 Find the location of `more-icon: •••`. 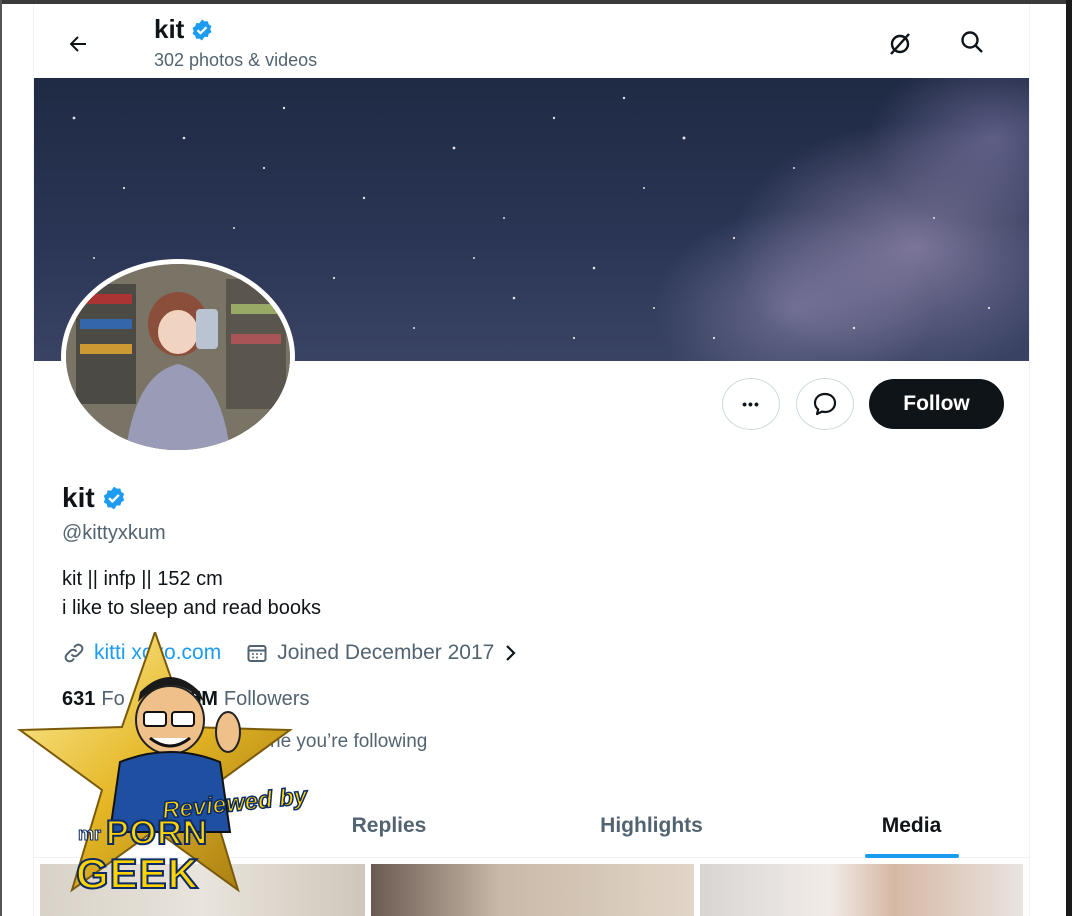

more-icon: ••• is located at coordinates (751, 404).